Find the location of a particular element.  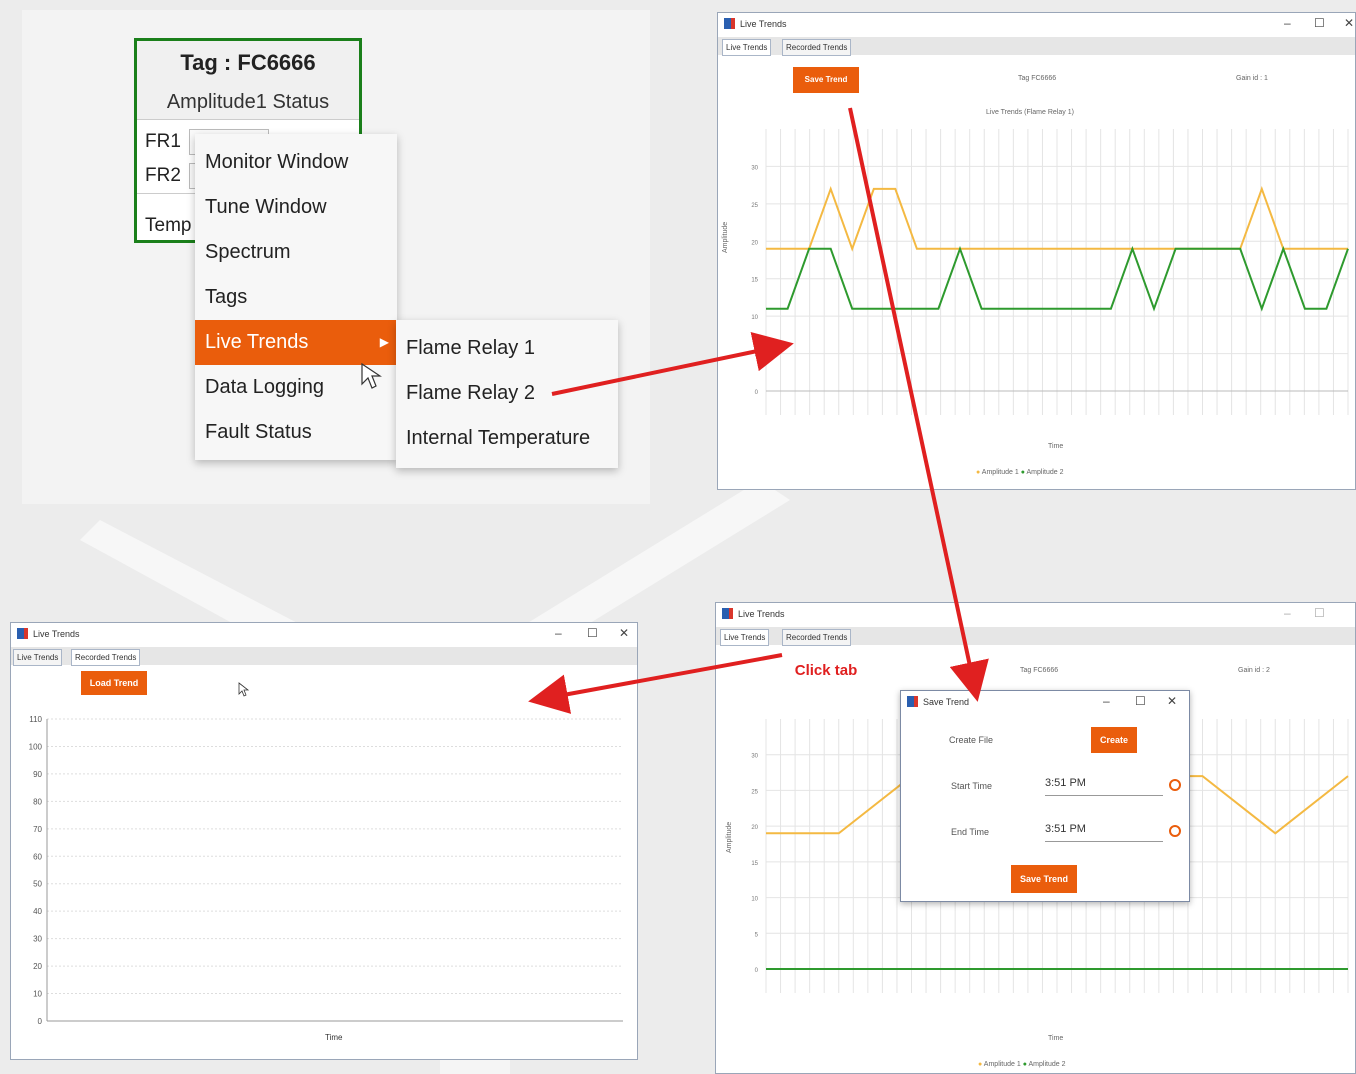

click-tab-callout: Click tab is located at coordinates (826, 671).